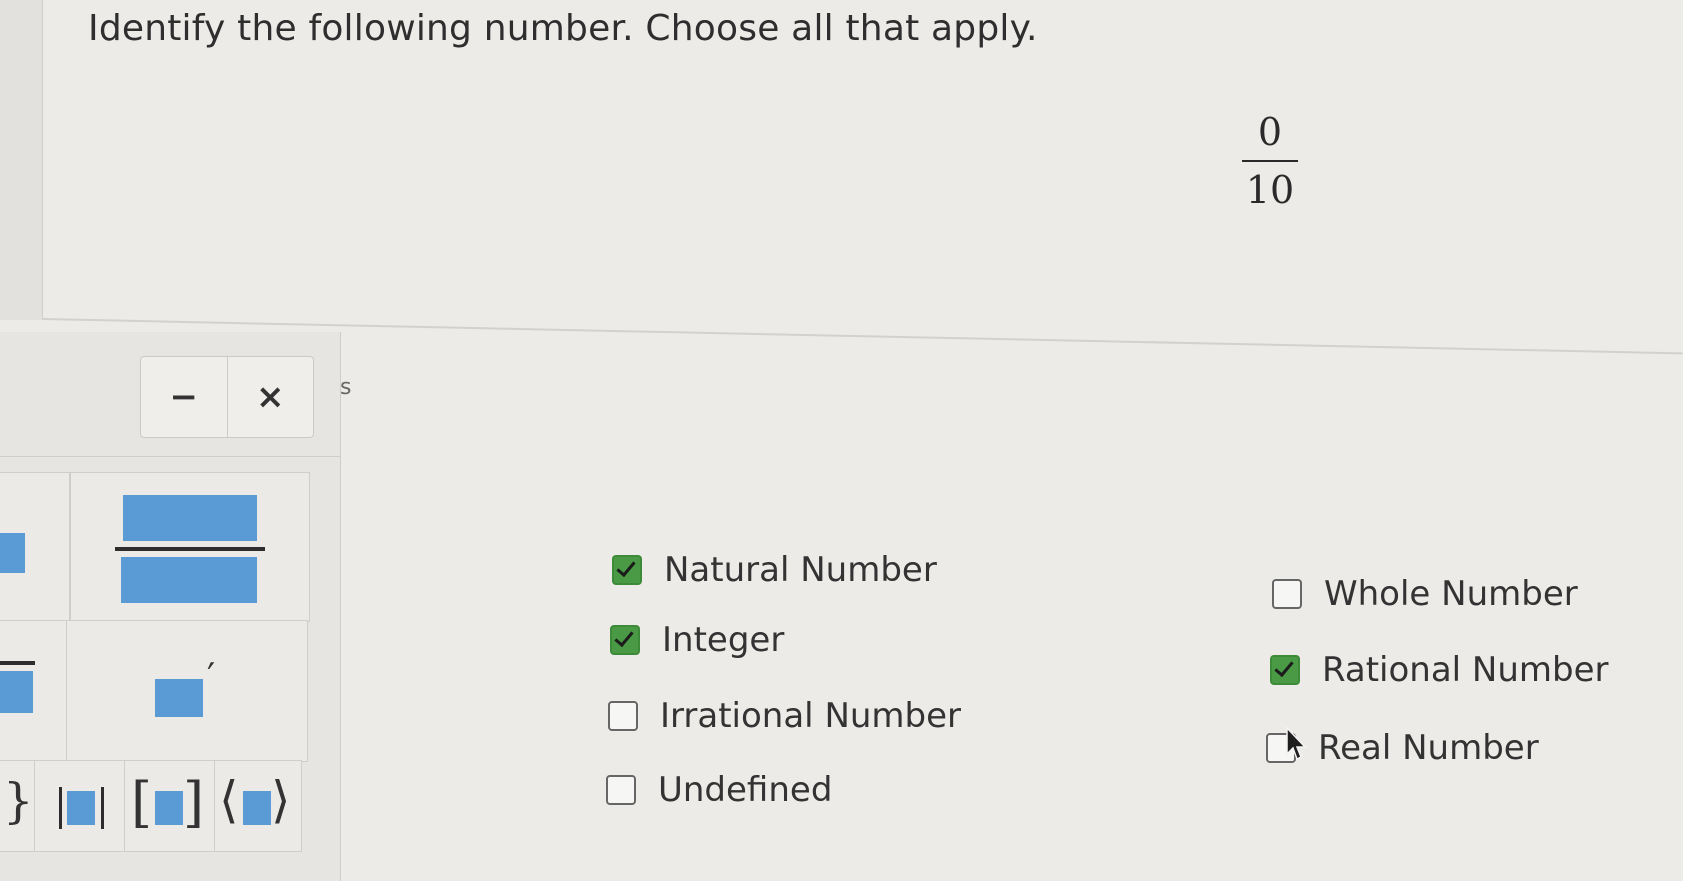 This screenshot has width=1683, height=881. Describe the element at coordinates (179, 698) in the screenshot. I see `prime-box-icon` at that location.